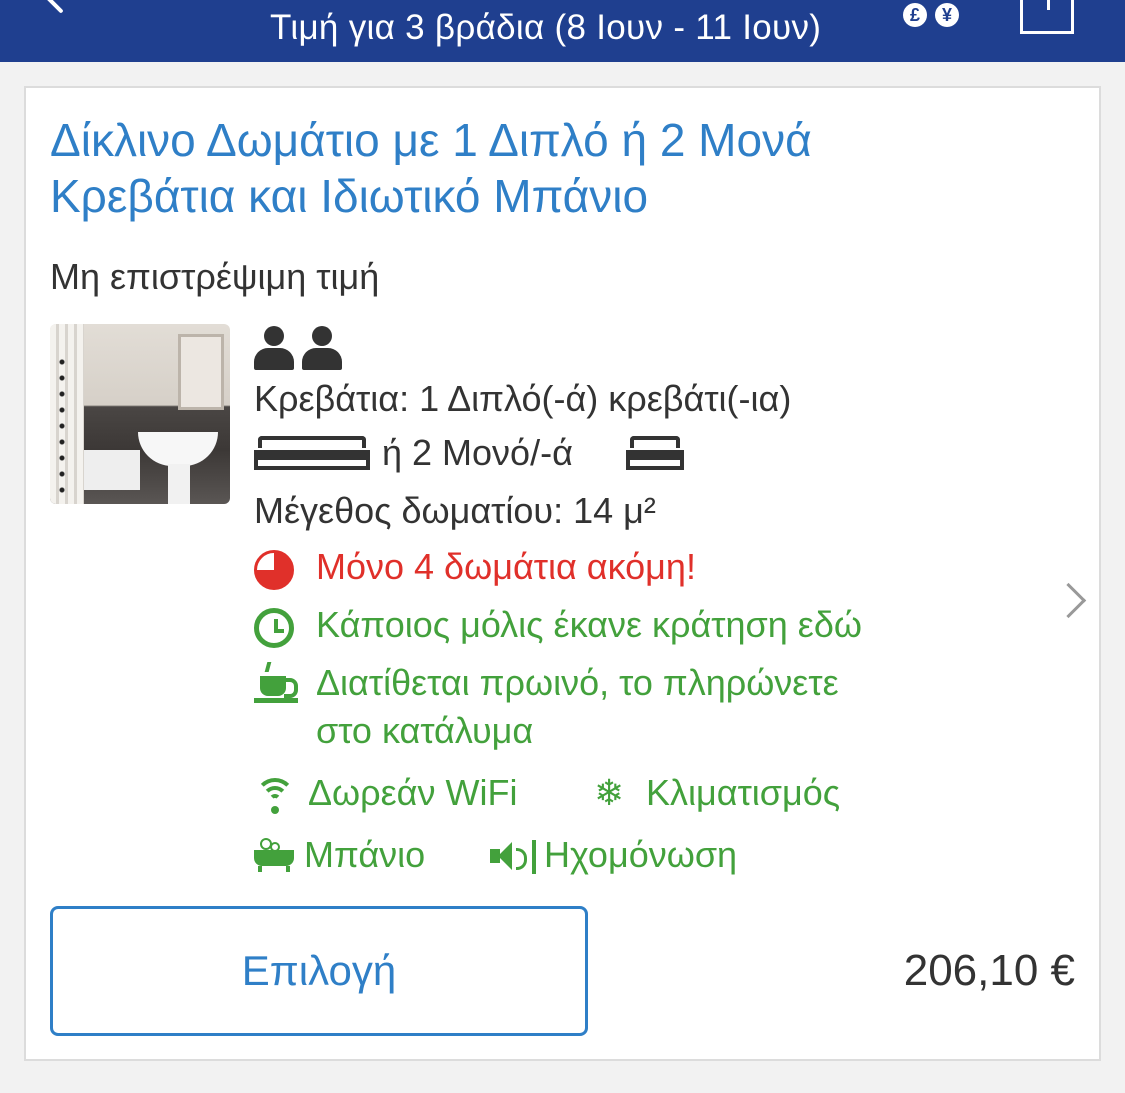 This screenshot has height=1093, width=1125. What do you see at coordinates (641, 854) in the screenshot?
I see `soundproof-label: Ηχομόνωση` at bounding box center [641, 854].